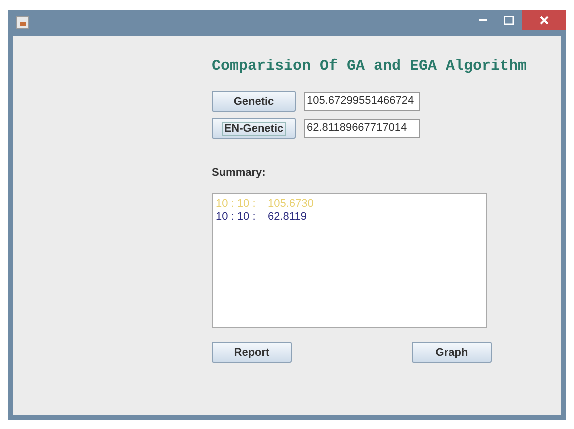  What do you see at coordinates (252, 352) in the screenshot?
I see `action-button: Report` at bounding box center [252, 352].